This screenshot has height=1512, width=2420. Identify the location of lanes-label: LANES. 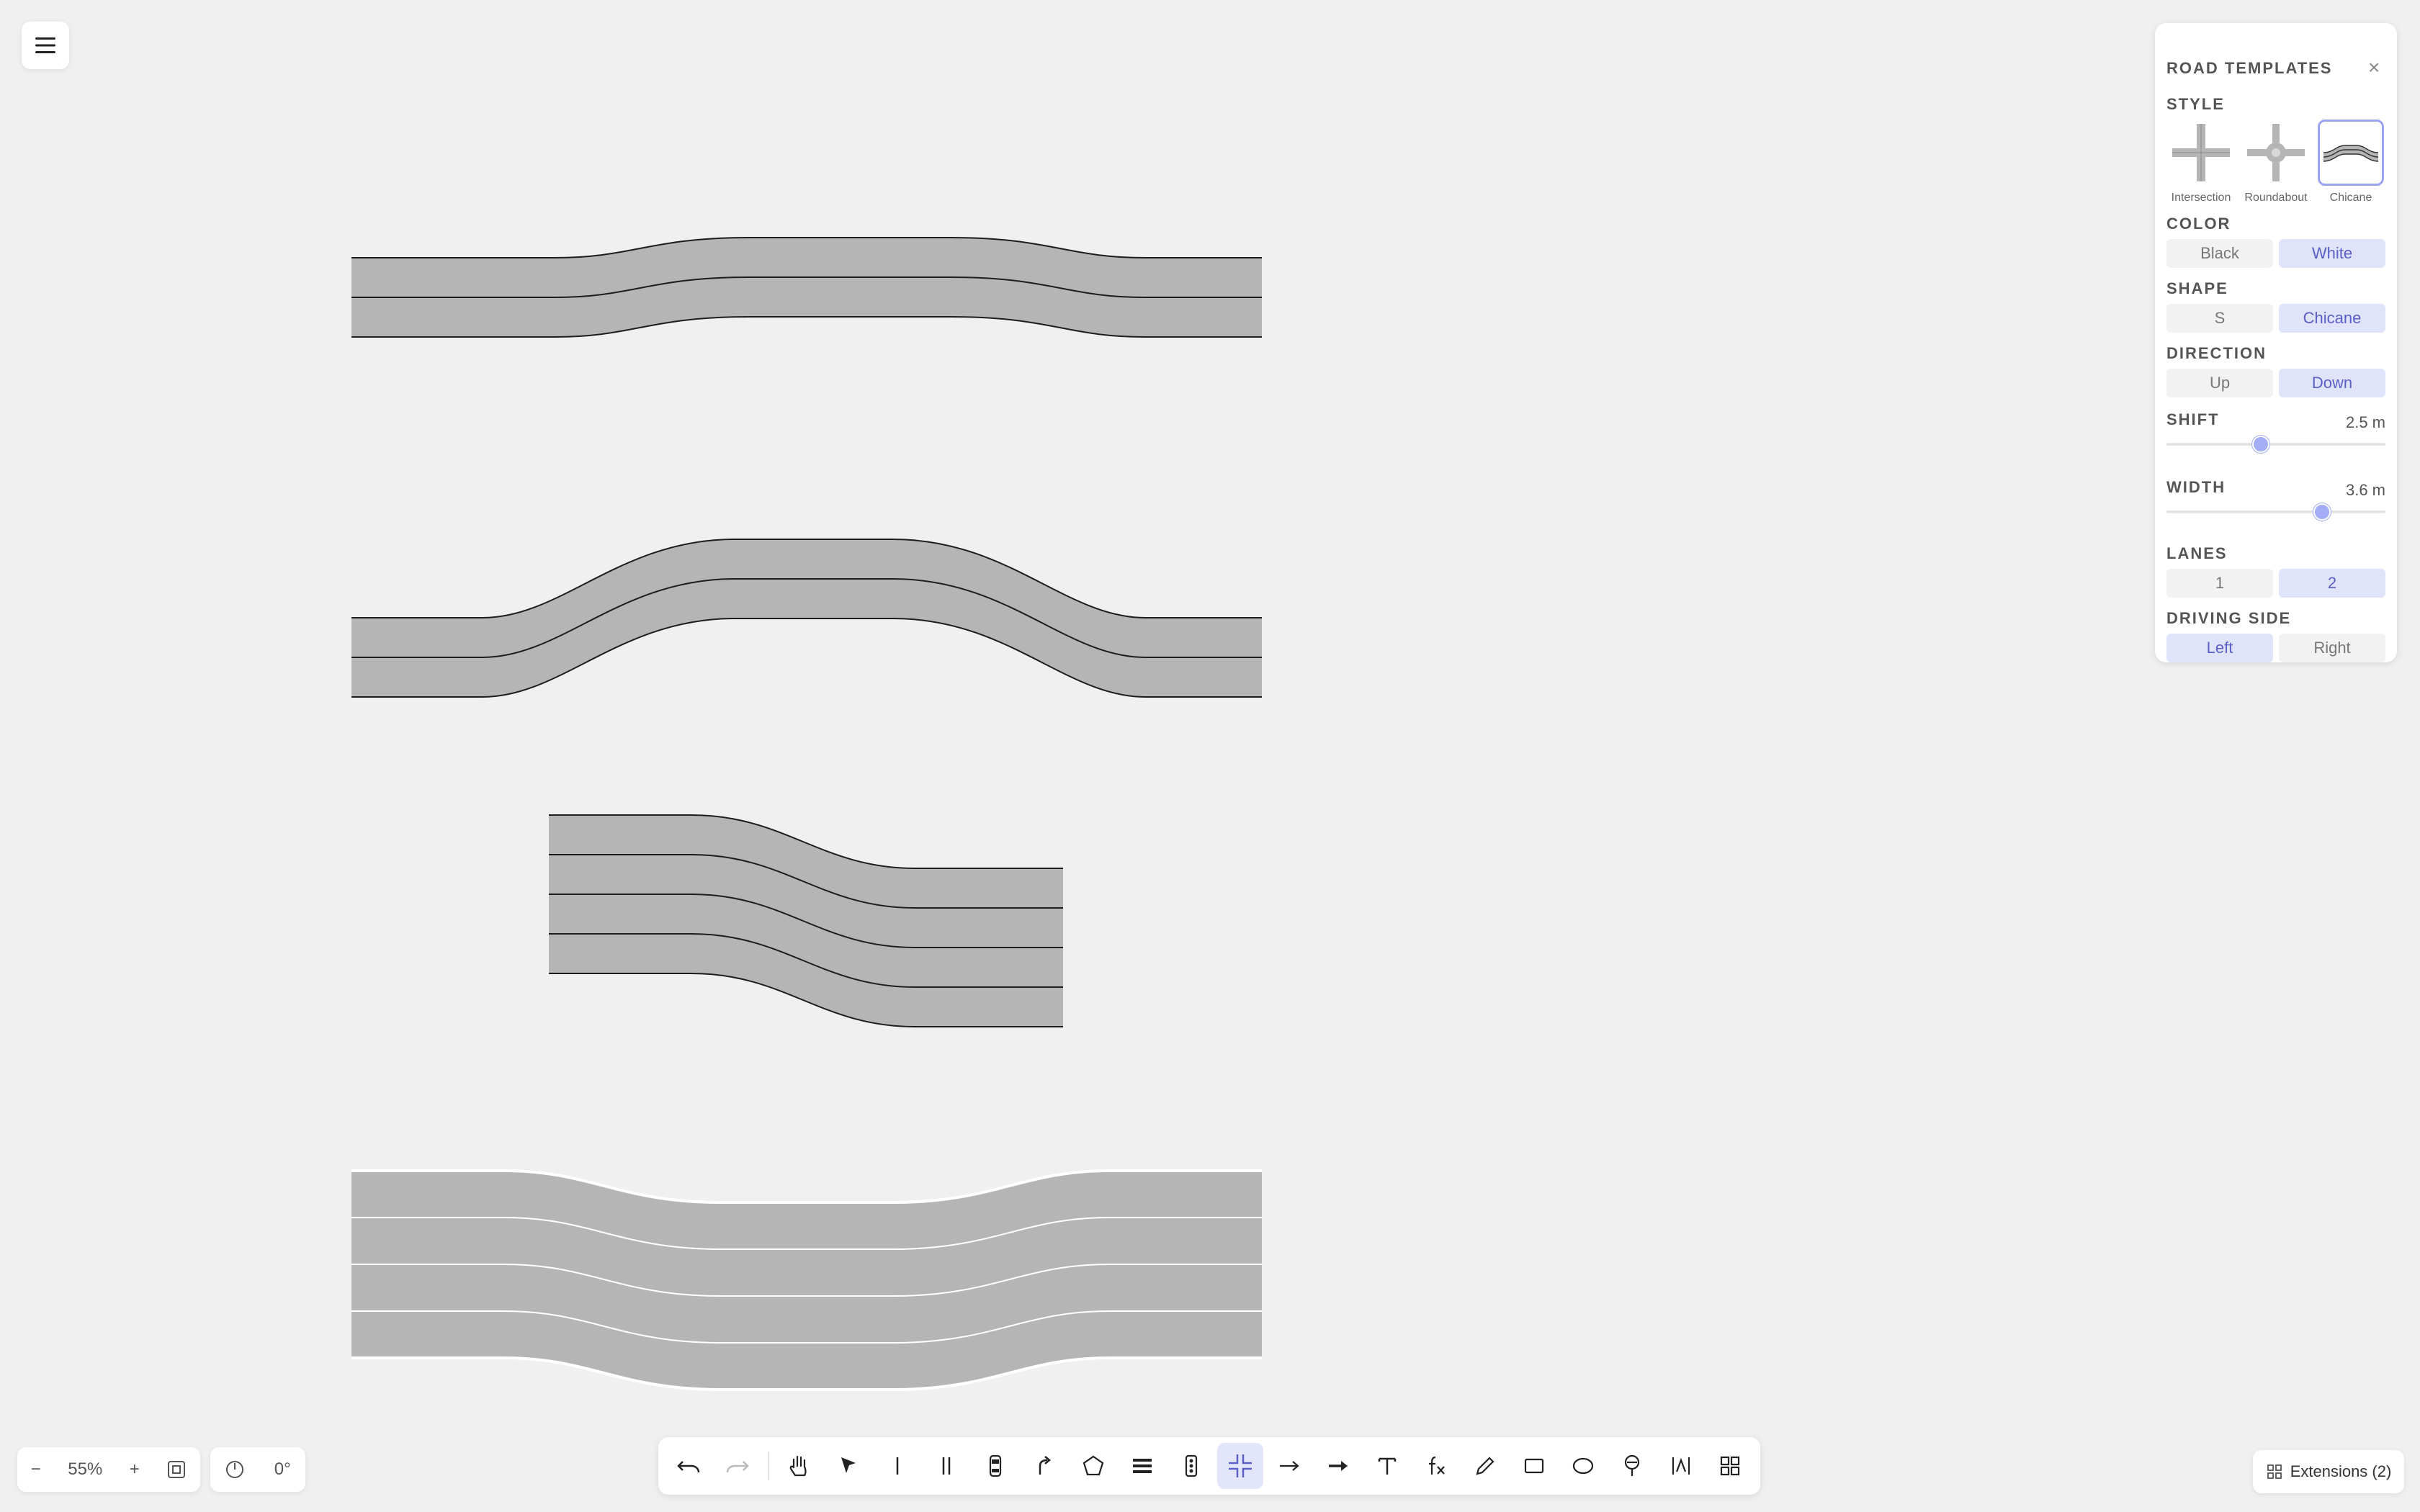
(2197, 553).